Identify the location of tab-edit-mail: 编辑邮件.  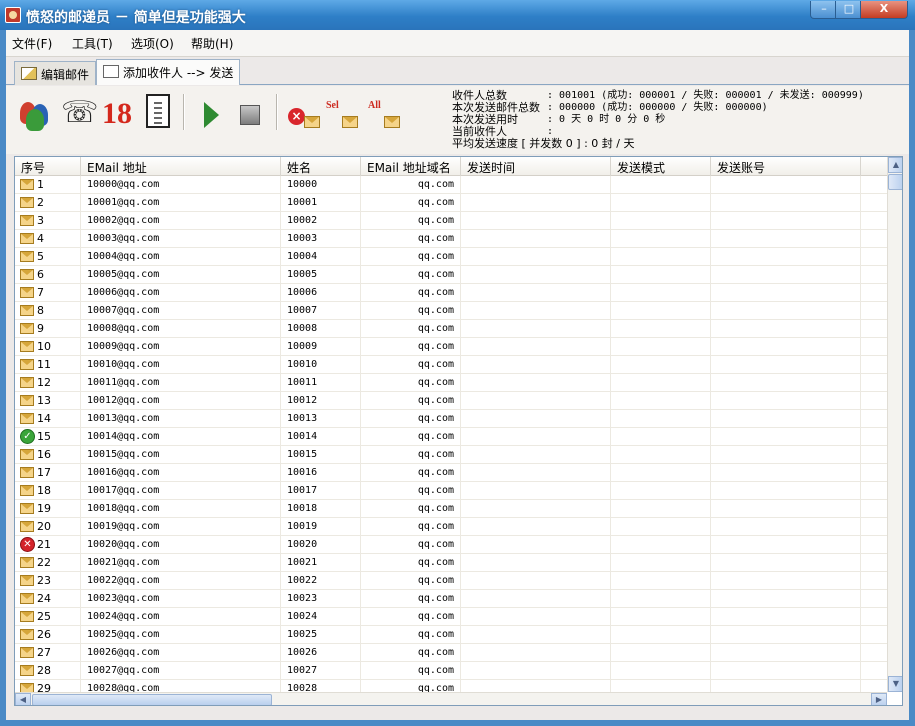
(55, 73).